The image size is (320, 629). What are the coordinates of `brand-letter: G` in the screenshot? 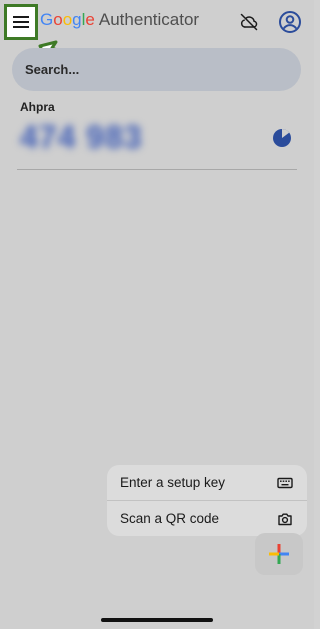 It's located at (47, 19).